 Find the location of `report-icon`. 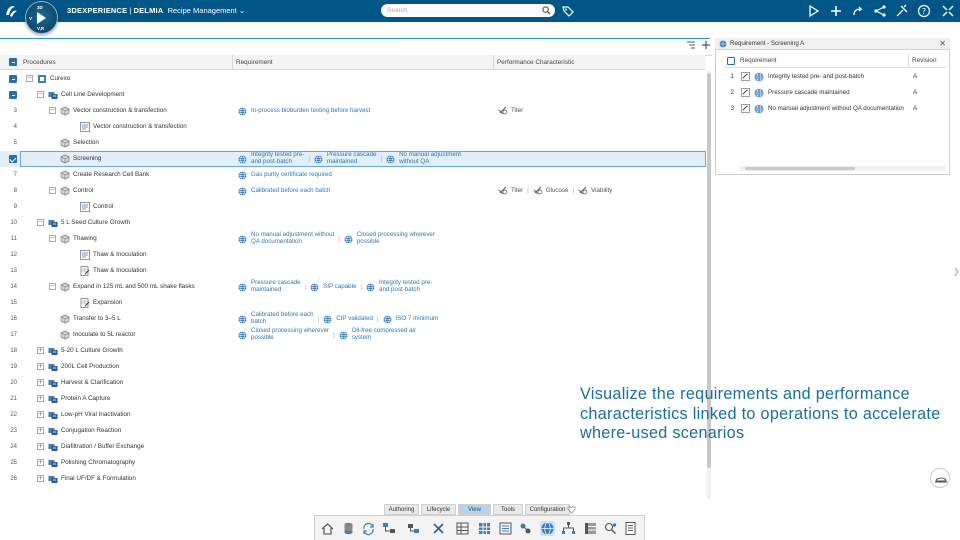

report-icon is located at coordinates (630, 528).